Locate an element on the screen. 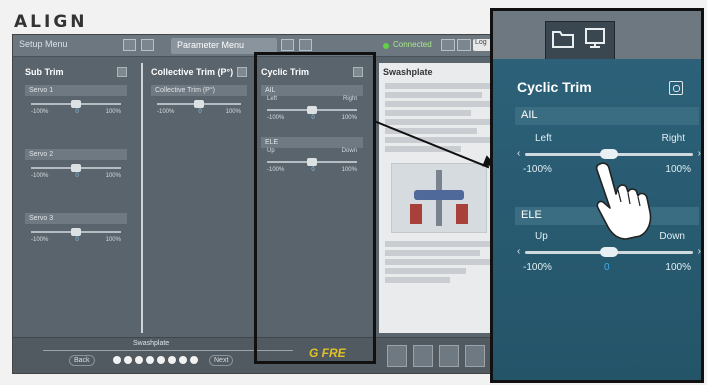 The width and height of the screenshot is (707, 385). progress-label: Swashplate is located at coordinates (151, 343).